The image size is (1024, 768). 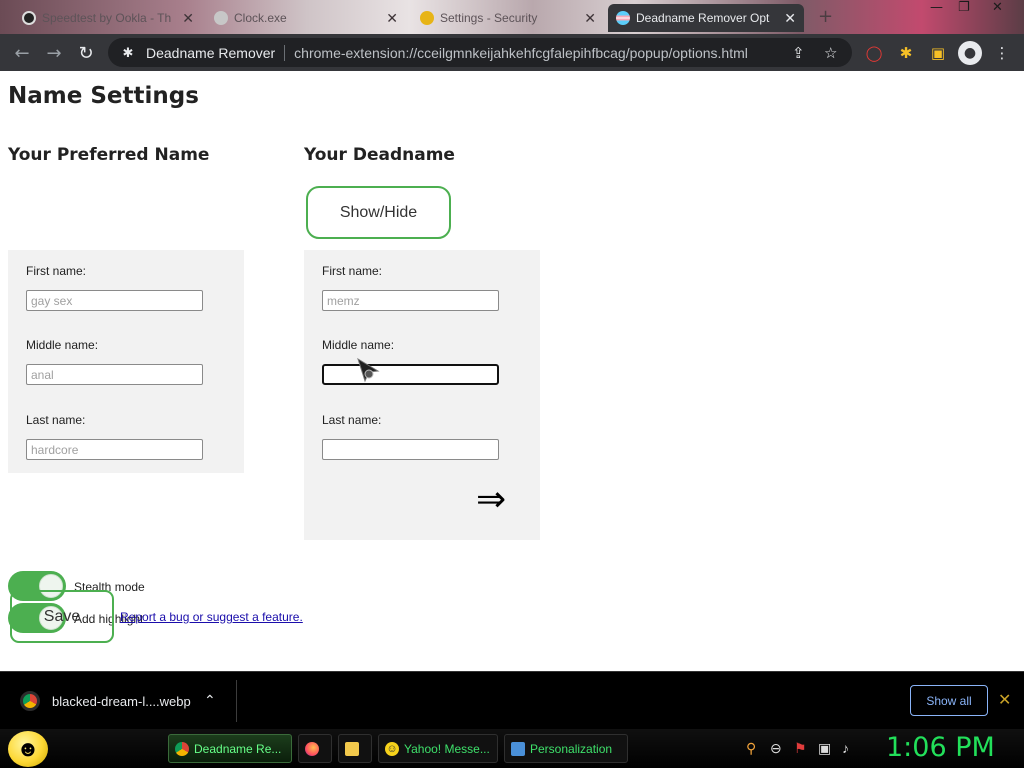 What do you see at coordinates (571, 748) in the screenshot?
I see `taskbar-item-label: Personalization` at bounding box center [571, 748].